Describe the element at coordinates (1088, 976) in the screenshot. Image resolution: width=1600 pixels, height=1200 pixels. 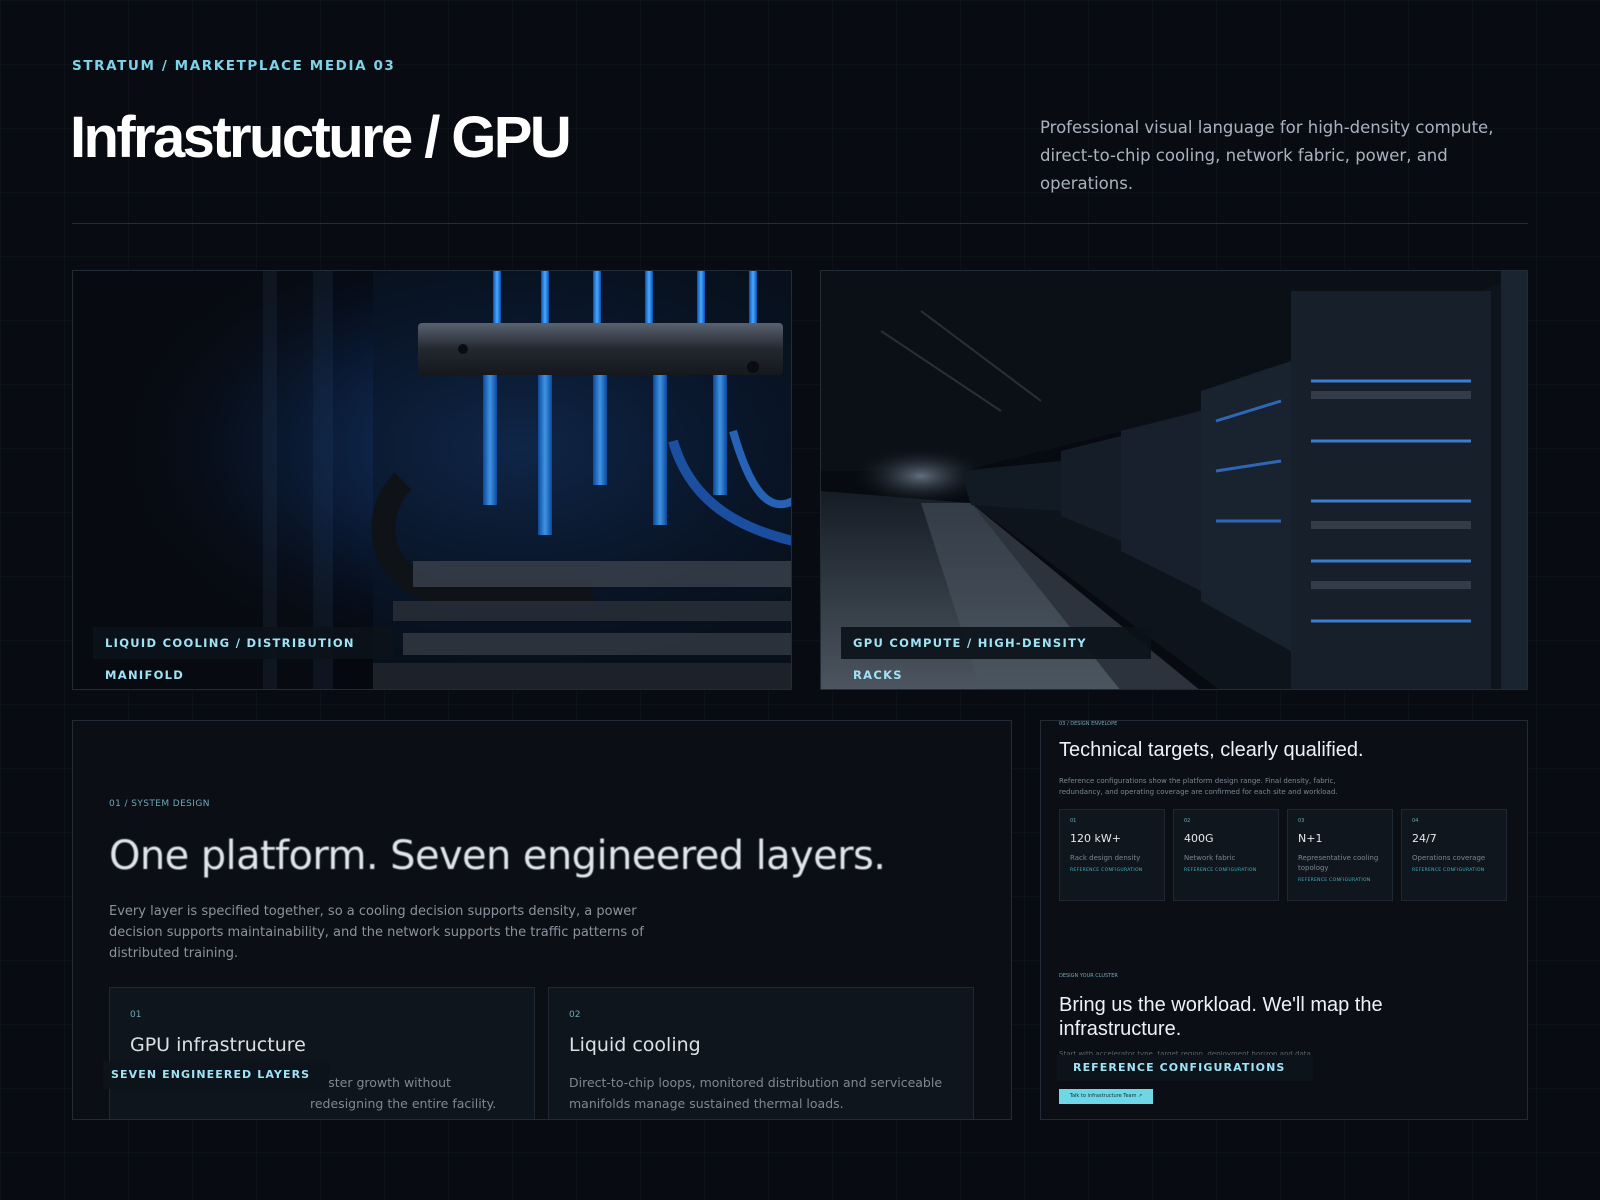
I see `cta-eyebrow: DESIGN YOUR CLUSTER` at that location.